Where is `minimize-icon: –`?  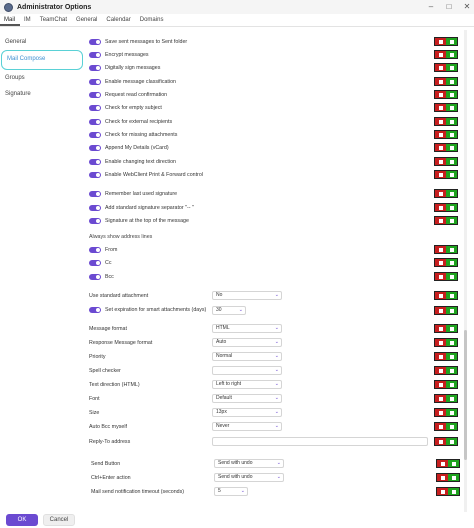
minimize-icon: – is located at coordinates (431, 7).